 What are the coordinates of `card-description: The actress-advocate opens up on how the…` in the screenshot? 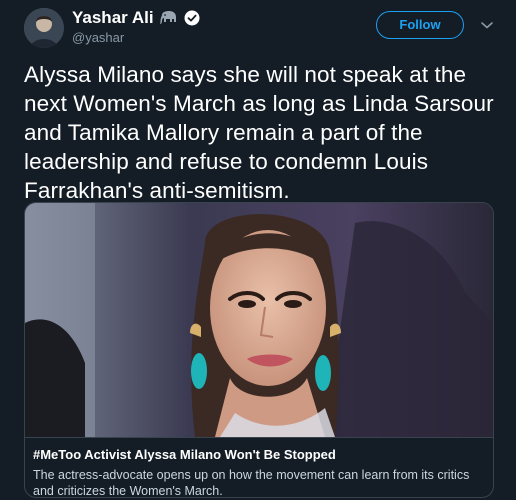 It's located at (251, 483).